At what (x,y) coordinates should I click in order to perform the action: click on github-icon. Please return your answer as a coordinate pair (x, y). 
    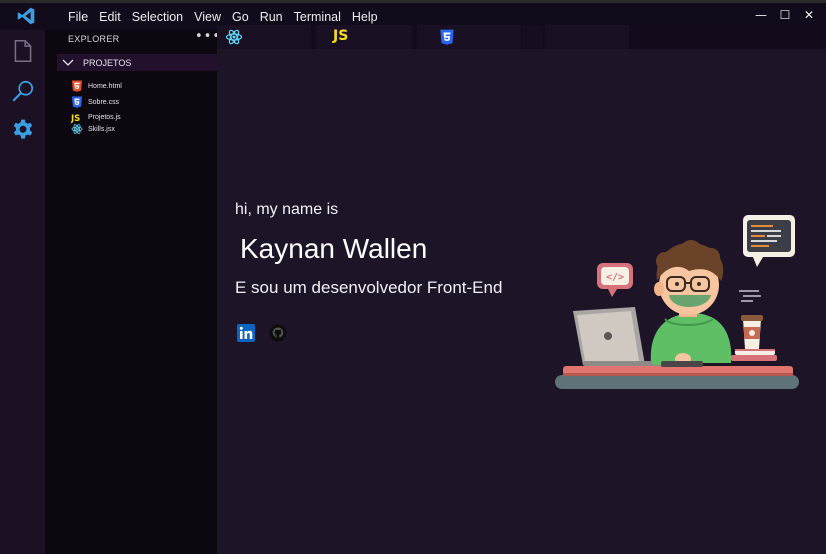
    Looking at the image, I should click on (278, 333).